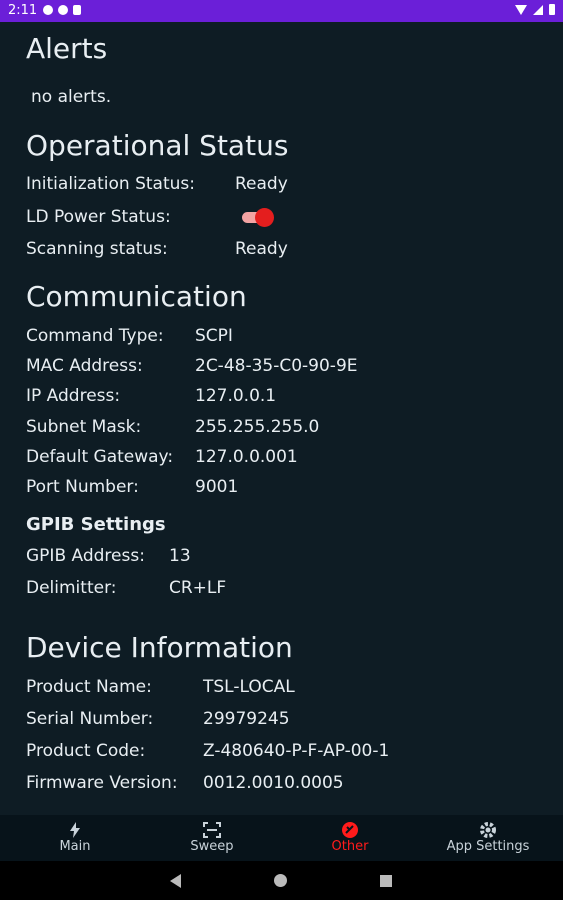 This screenshot has width=563, height=900. What do you see at coordinates (73, 396) in the screenshot?
I see `row-label: IP Address:` at bounding box center [73, 396].